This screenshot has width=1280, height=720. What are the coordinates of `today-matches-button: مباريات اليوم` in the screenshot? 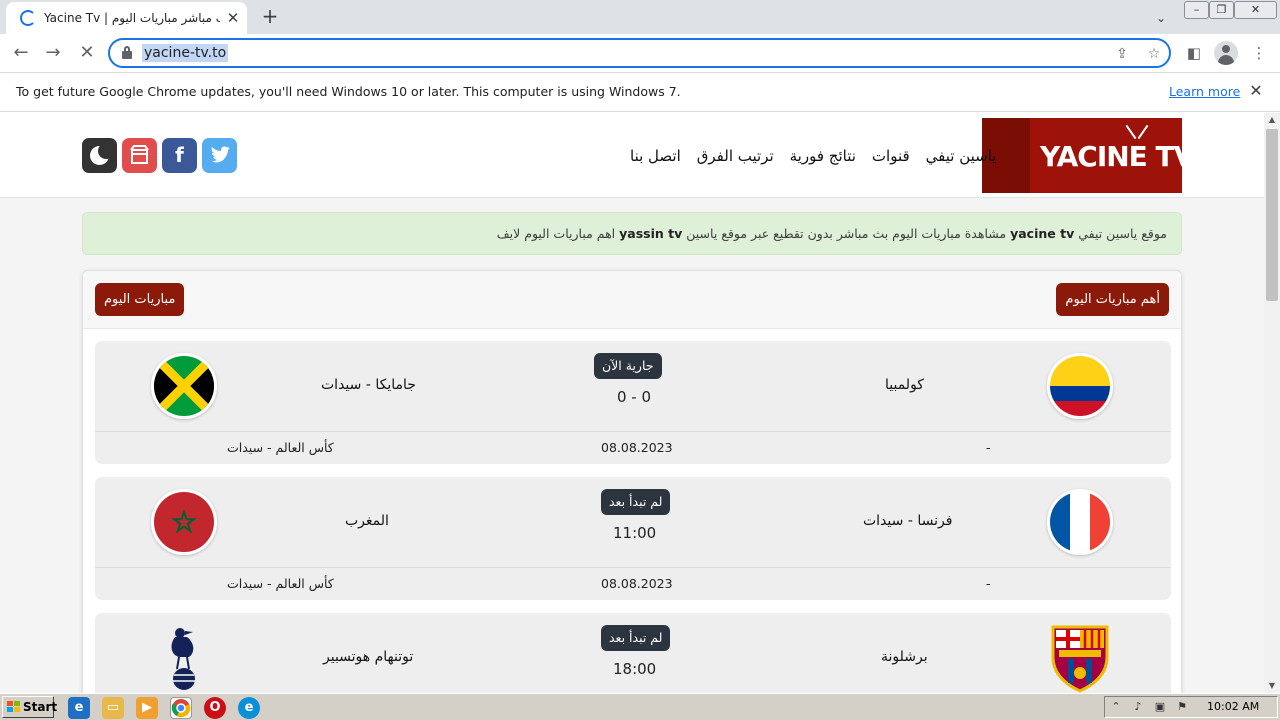 It's located at (140, 299).